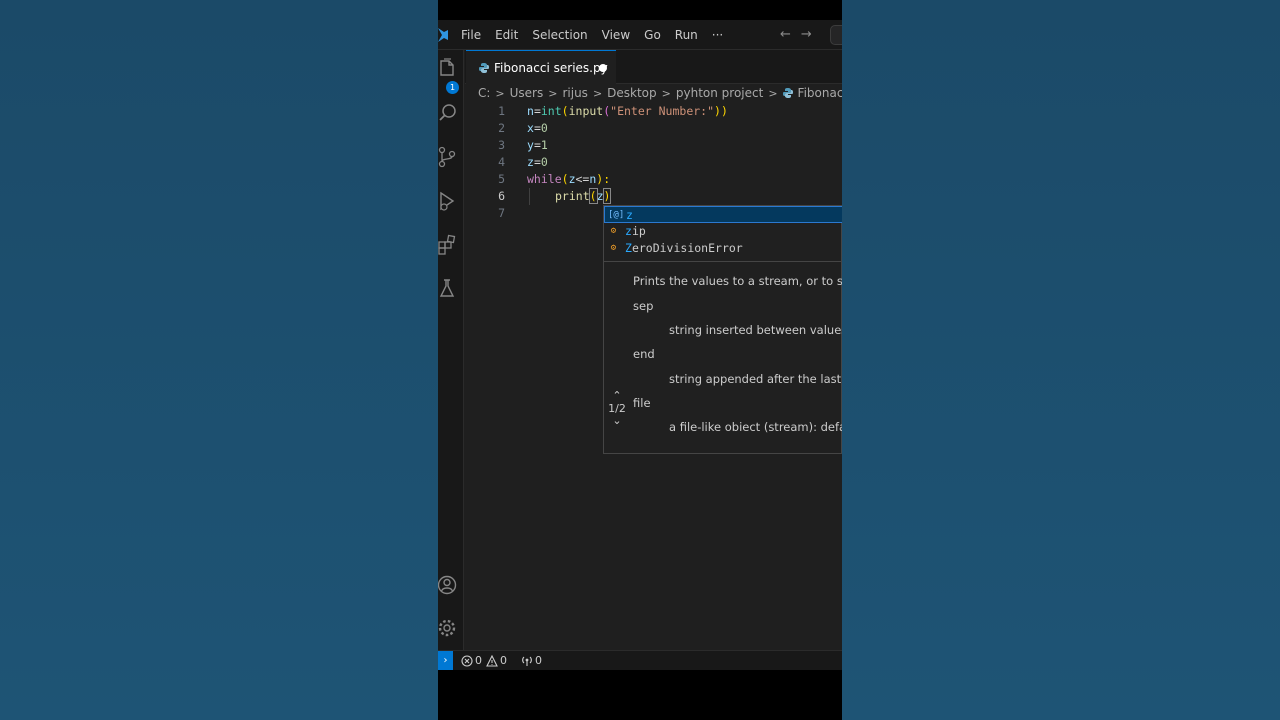 The image size is (1280, 720). What do you see at coordinates (627, 111) in the screenshot?
I see `code-text: n=int(input("Enter Number:"))` at bounding box center [627, 111].